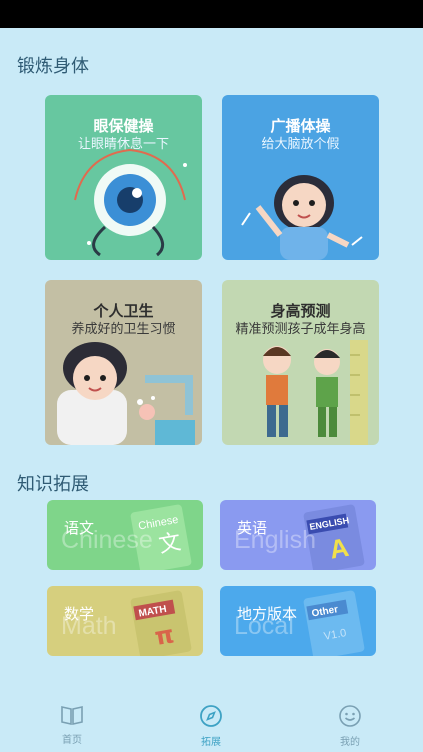 The image size is (423, 752). I want to click on book-icon, so click(72, 715).